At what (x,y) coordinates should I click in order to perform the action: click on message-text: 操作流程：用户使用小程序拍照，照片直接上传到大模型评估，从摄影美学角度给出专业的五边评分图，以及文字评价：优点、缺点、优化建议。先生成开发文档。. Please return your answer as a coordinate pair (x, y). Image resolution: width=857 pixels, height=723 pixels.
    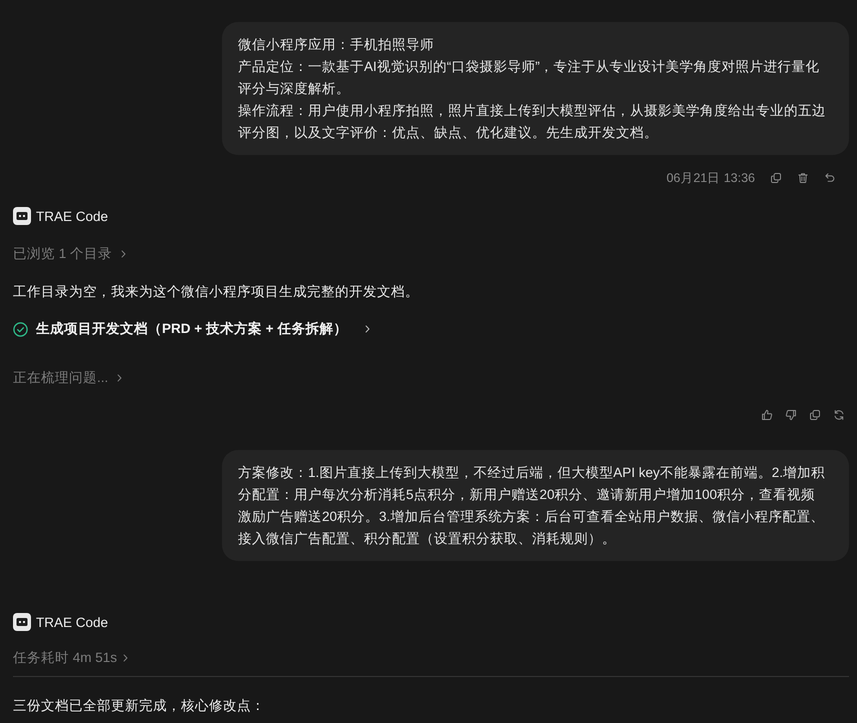
    Looking at the image, I should click on (532, 122).